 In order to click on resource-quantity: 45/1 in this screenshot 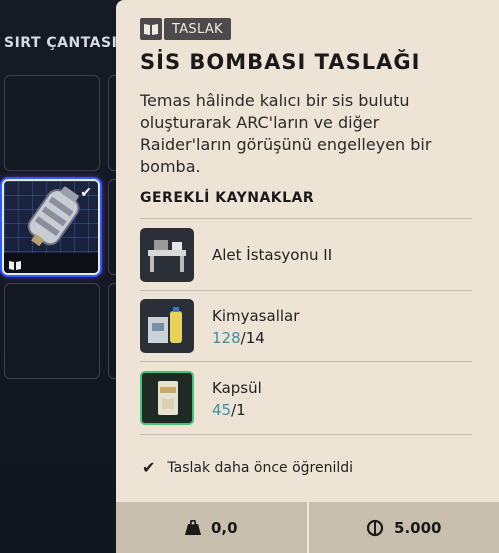, I will do `click(229, 410)`.